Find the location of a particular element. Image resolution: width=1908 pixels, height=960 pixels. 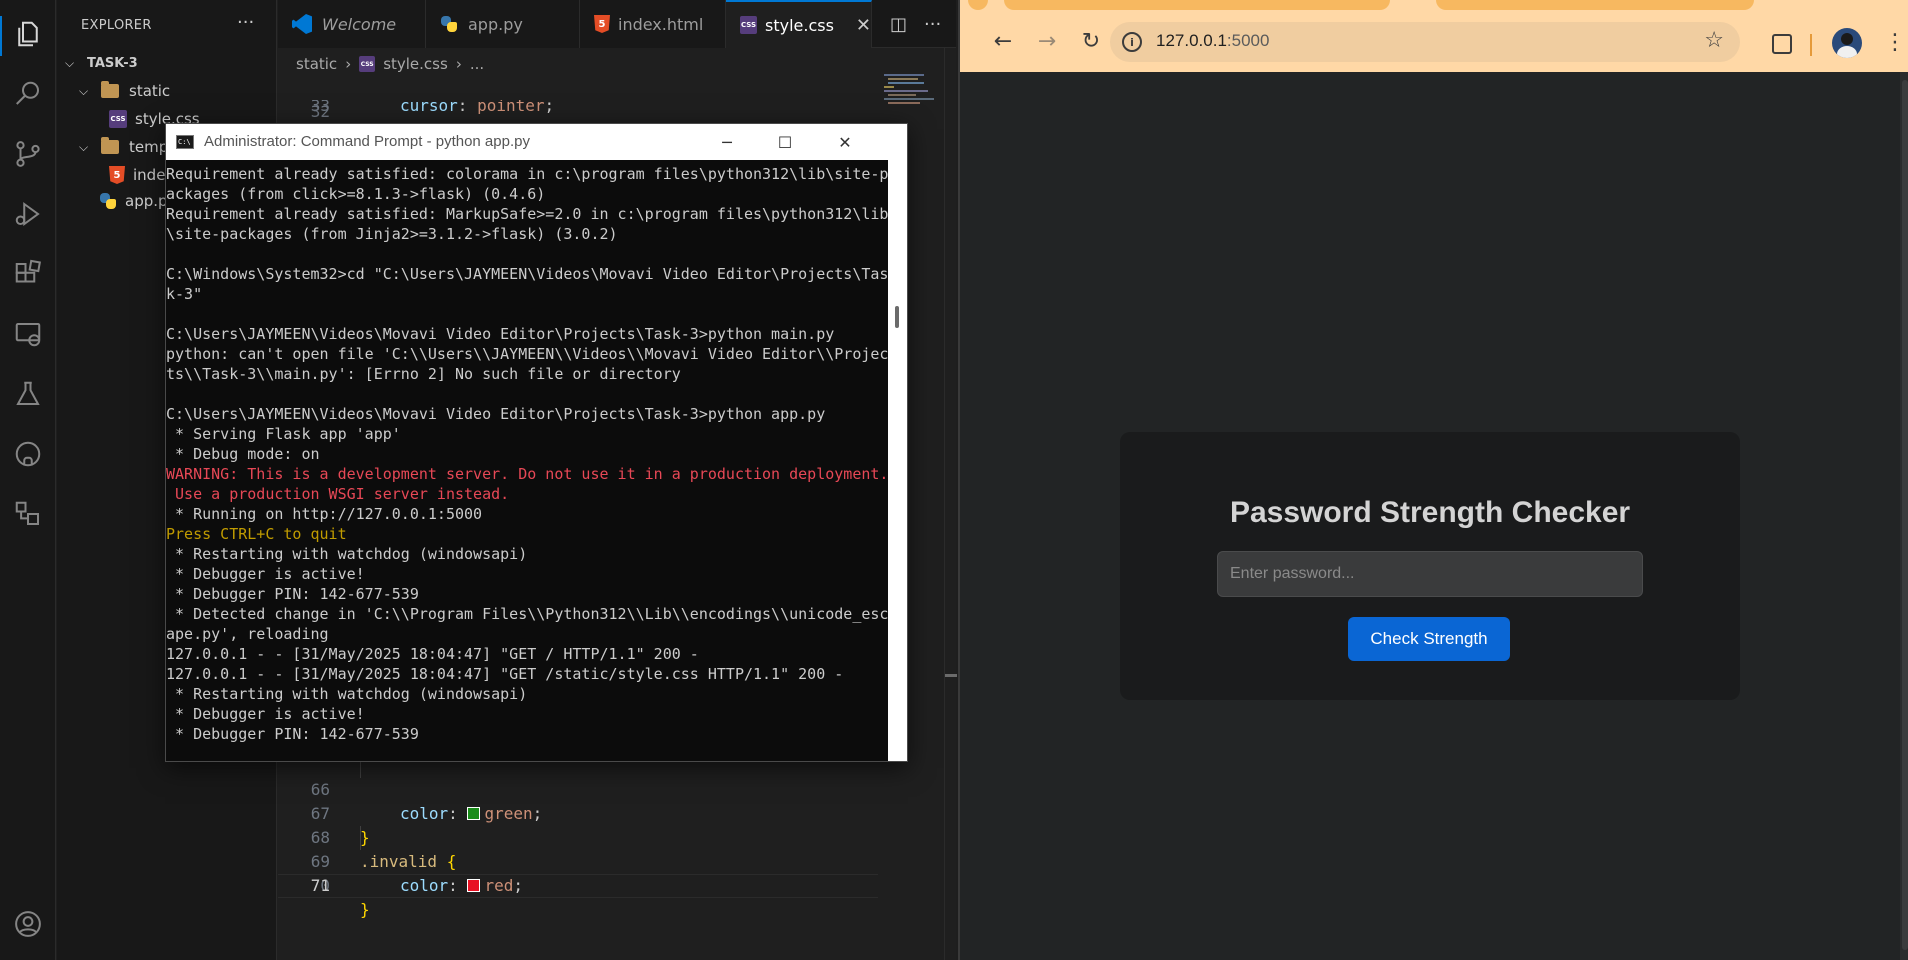

tree-file-label: inde is located at coordinates (149, 175).